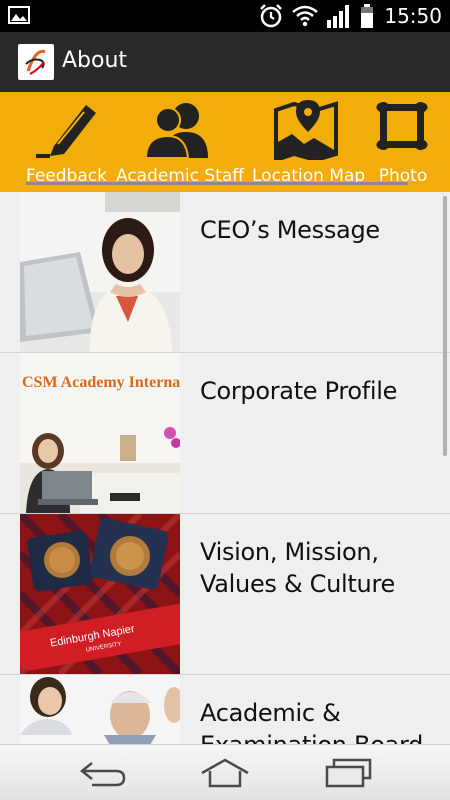 Image resolution: width=450 pixels, height=800 pixels. Describe the element at coordinates (338, 16) in the screenshot. I see `signal-icon` at that location.